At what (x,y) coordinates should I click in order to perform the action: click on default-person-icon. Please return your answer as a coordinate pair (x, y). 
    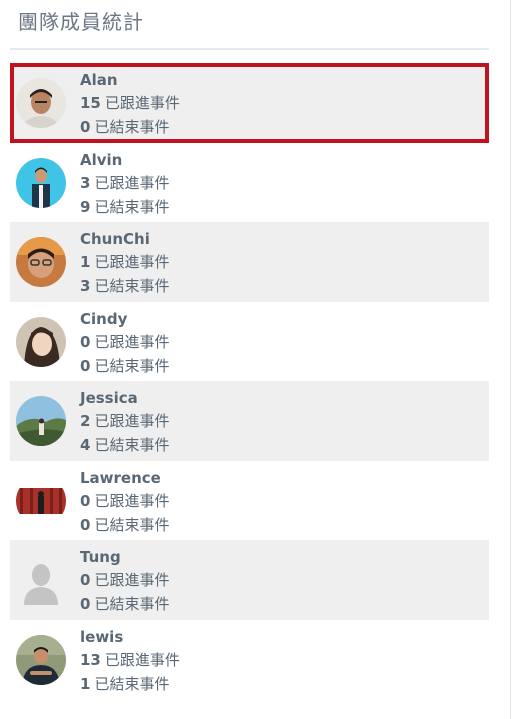
    Looking at the image, I should click on (41, 580).